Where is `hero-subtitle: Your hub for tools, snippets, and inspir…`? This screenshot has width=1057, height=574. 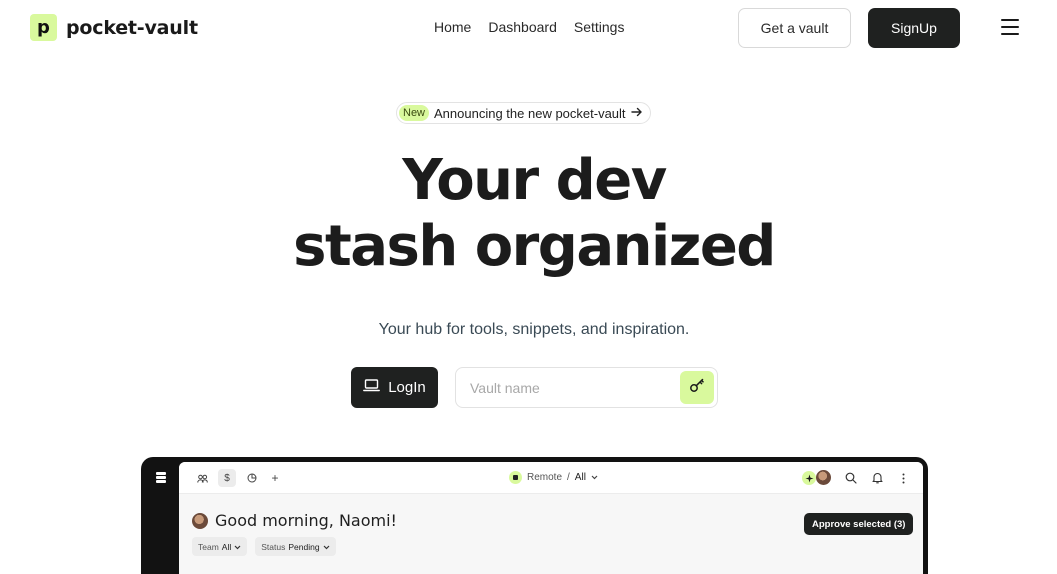
hero-subtitle: Your hub for tools, snippets, and inspir… is located at coordinates (534, 329).